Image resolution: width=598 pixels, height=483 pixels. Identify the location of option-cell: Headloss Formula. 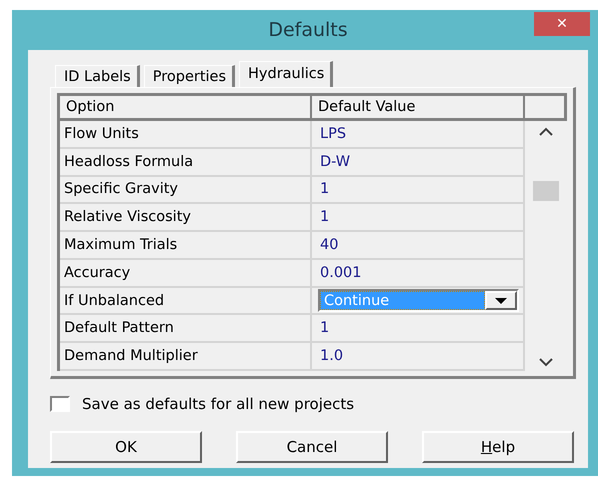
(186, 161).